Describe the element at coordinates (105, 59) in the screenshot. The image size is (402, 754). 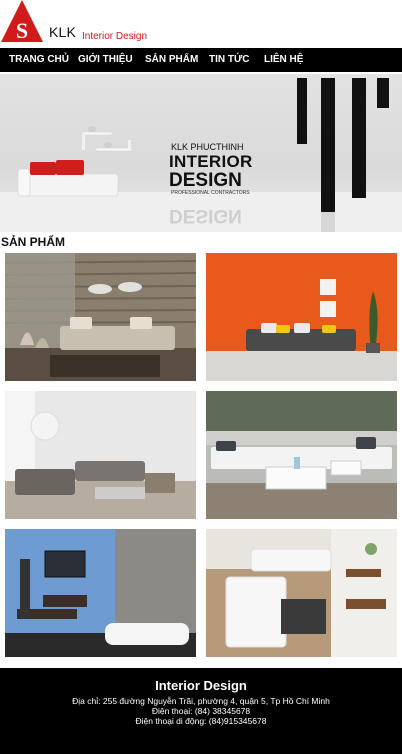
I see `nav-item-about: GIỚI THIỆU` at that location.